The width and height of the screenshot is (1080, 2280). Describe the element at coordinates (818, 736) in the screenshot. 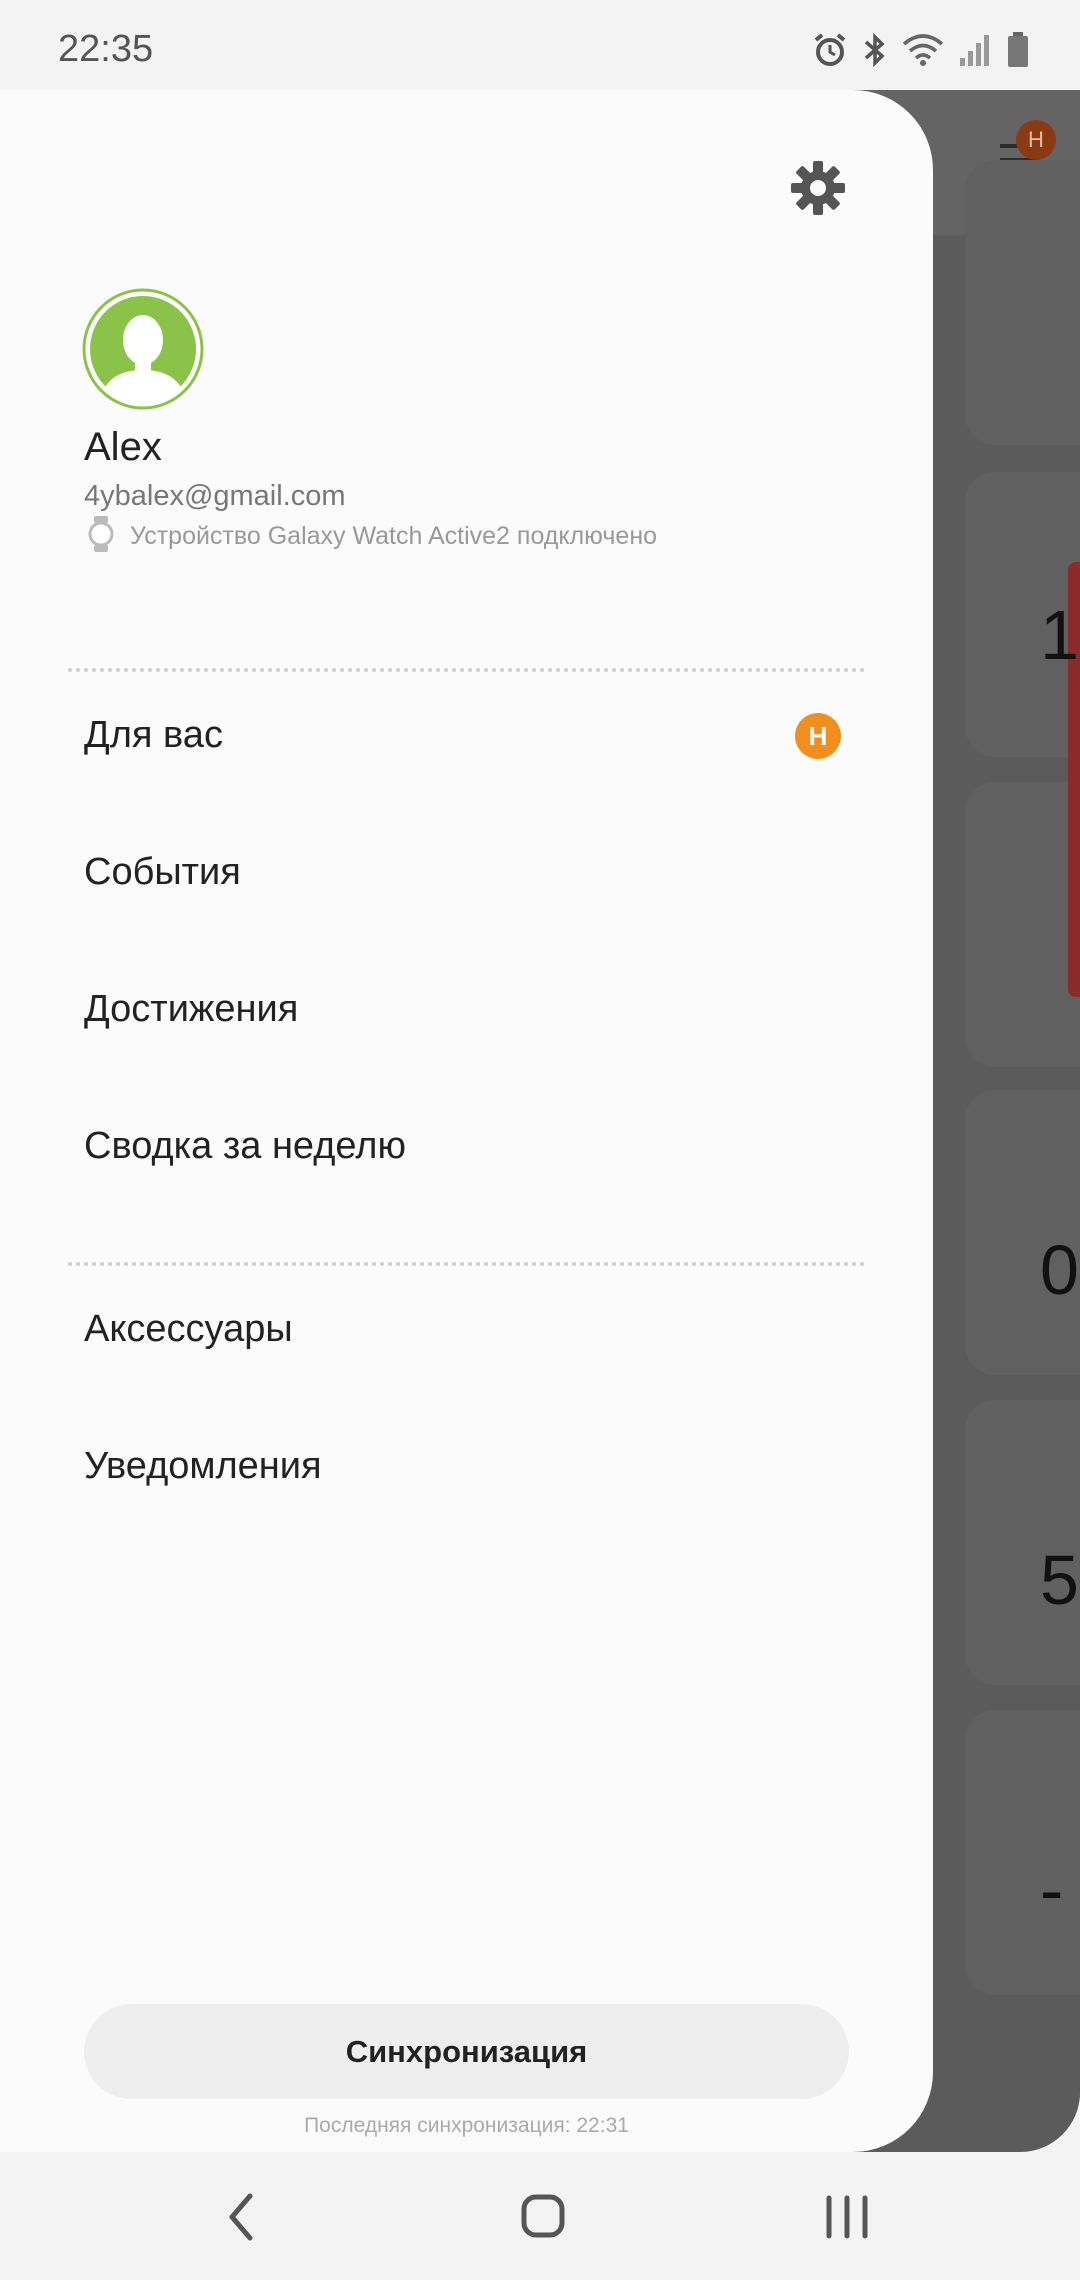

I see `new-badge: Н` at that location.